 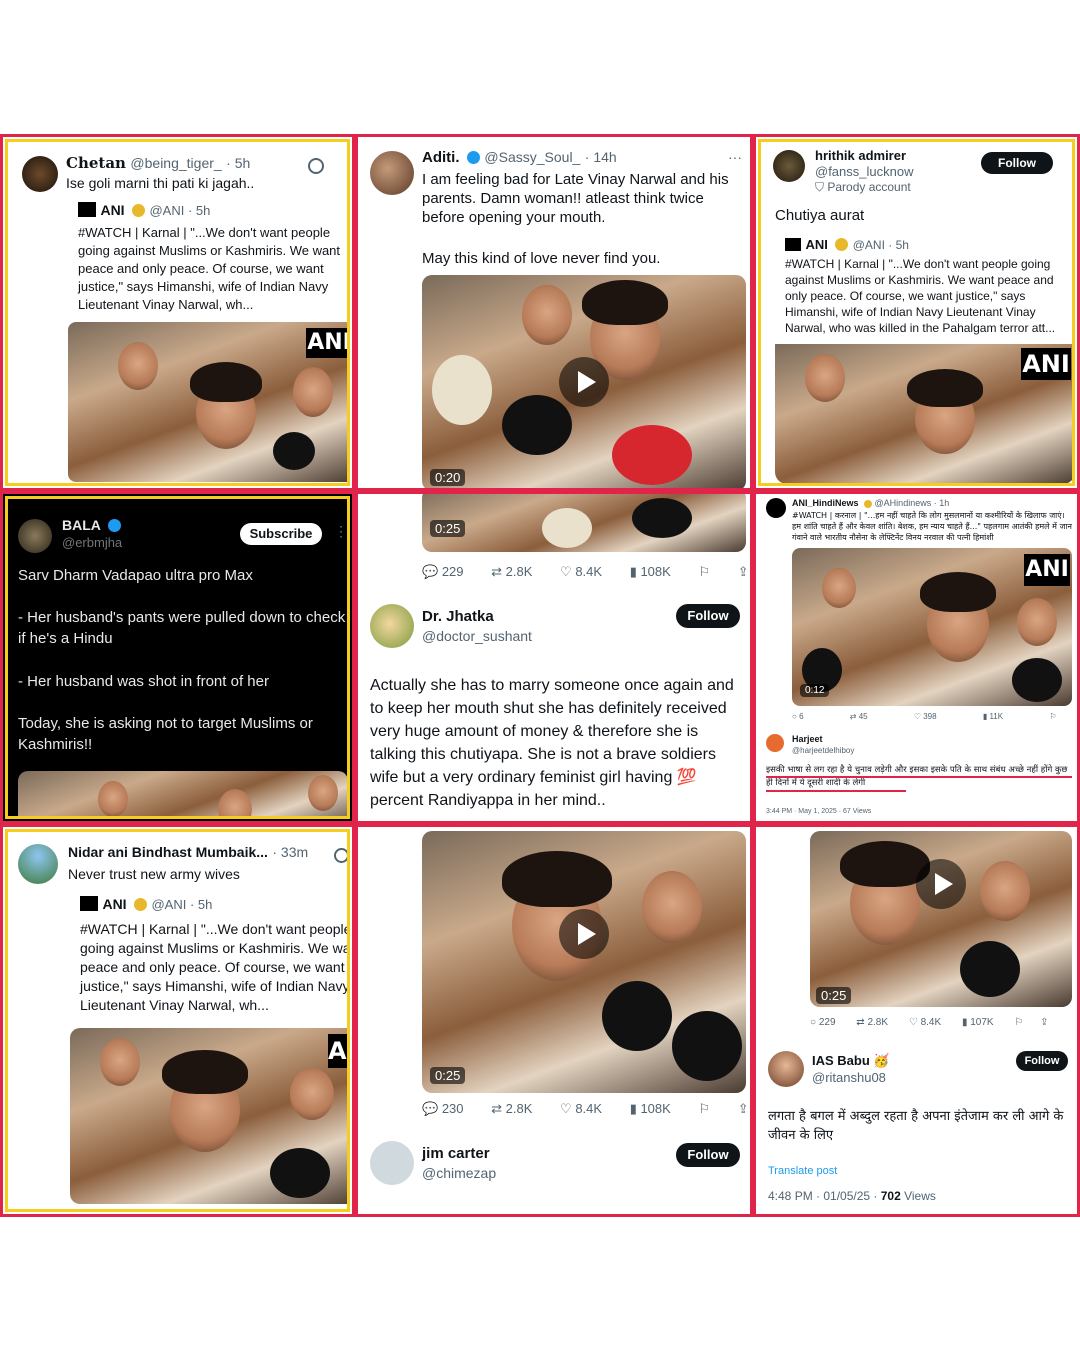 I want to click on author-name: ANI_HindiNews, so click(x=825, y=503).